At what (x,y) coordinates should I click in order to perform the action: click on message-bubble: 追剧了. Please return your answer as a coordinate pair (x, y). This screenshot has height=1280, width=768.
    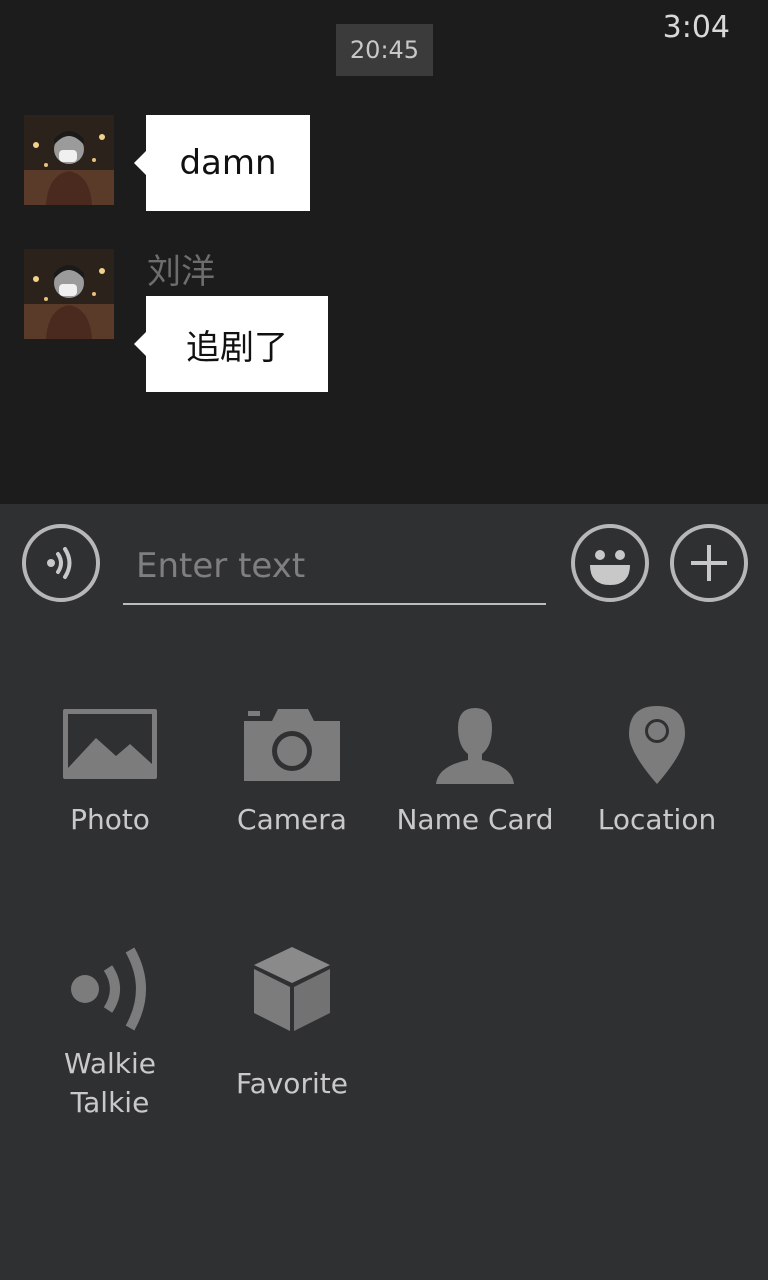
    Looking at the image, I should click on (231, 344).